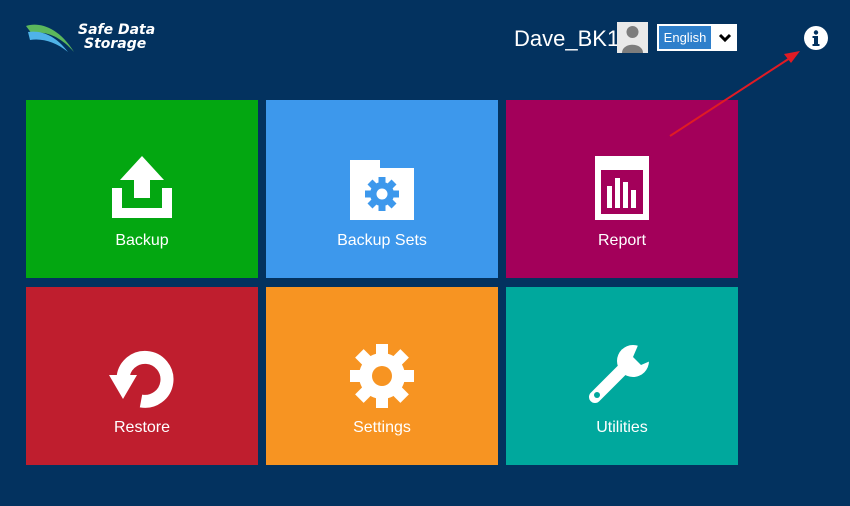 Image resolution: width=850 pixels, height=506 pixels. I want to click on chevron-down-icon, so click(725, 38).